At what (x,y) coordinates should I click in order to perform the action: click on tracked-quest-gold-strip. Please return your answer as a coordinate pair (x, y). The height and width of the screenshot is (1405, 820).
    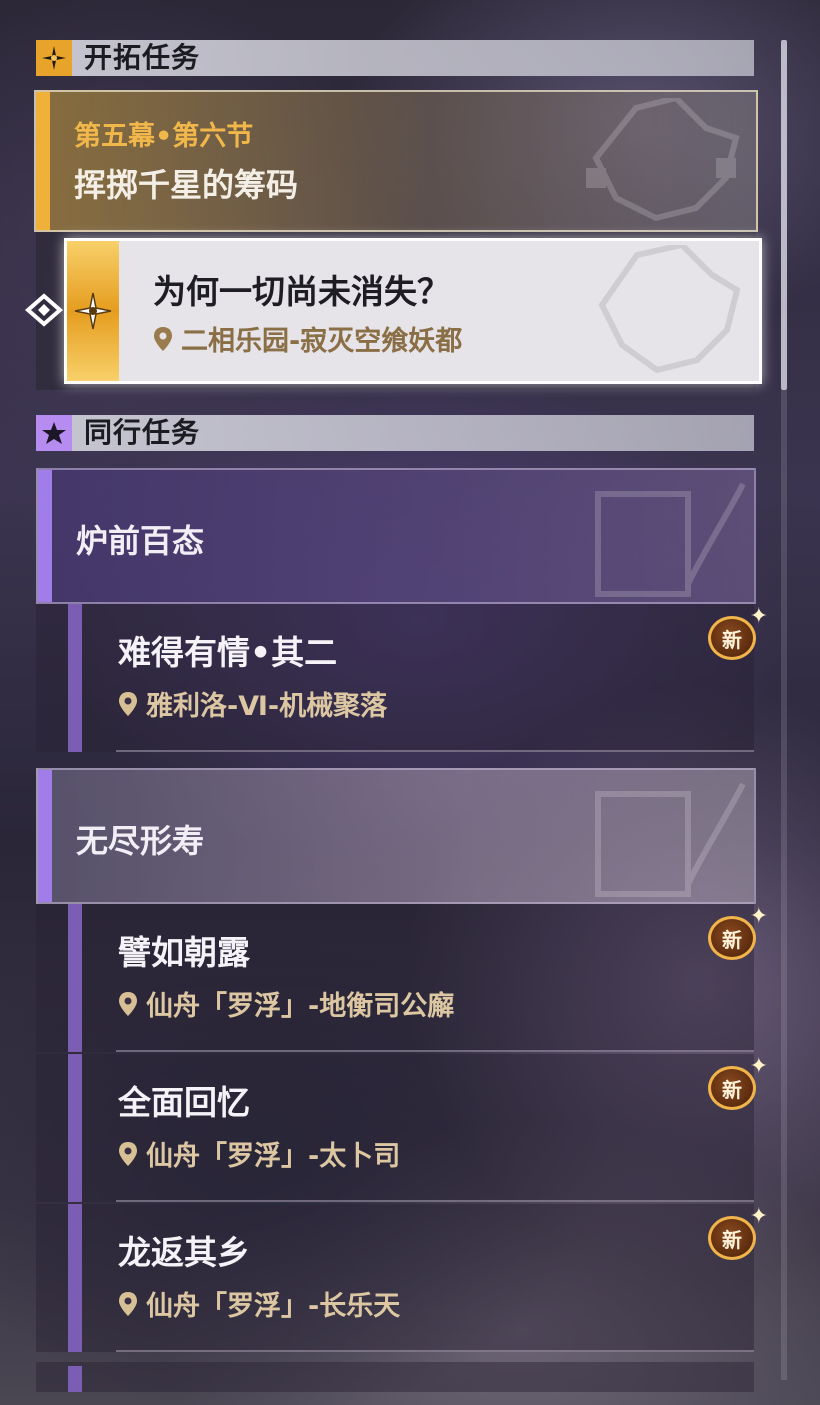
    Looking at the image, I should click on (93, 311).